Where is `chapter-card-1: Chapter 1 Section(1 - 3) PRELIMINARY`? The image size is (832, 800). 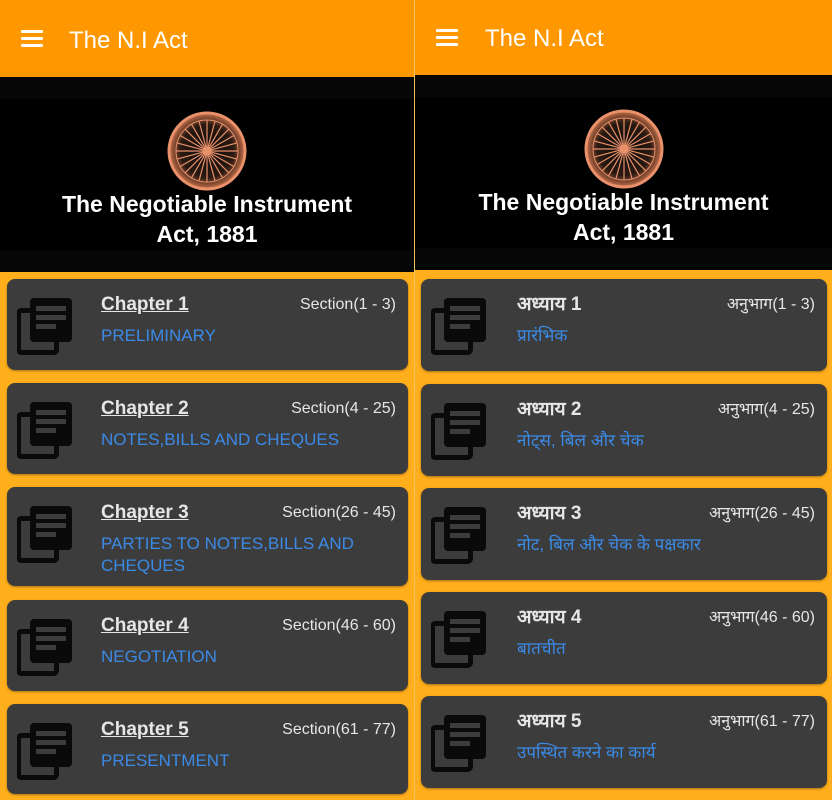
chapter-card-1: Chapter 1 Section(1 - 3) PRELIMINARY is located at coordinates (207, 324).